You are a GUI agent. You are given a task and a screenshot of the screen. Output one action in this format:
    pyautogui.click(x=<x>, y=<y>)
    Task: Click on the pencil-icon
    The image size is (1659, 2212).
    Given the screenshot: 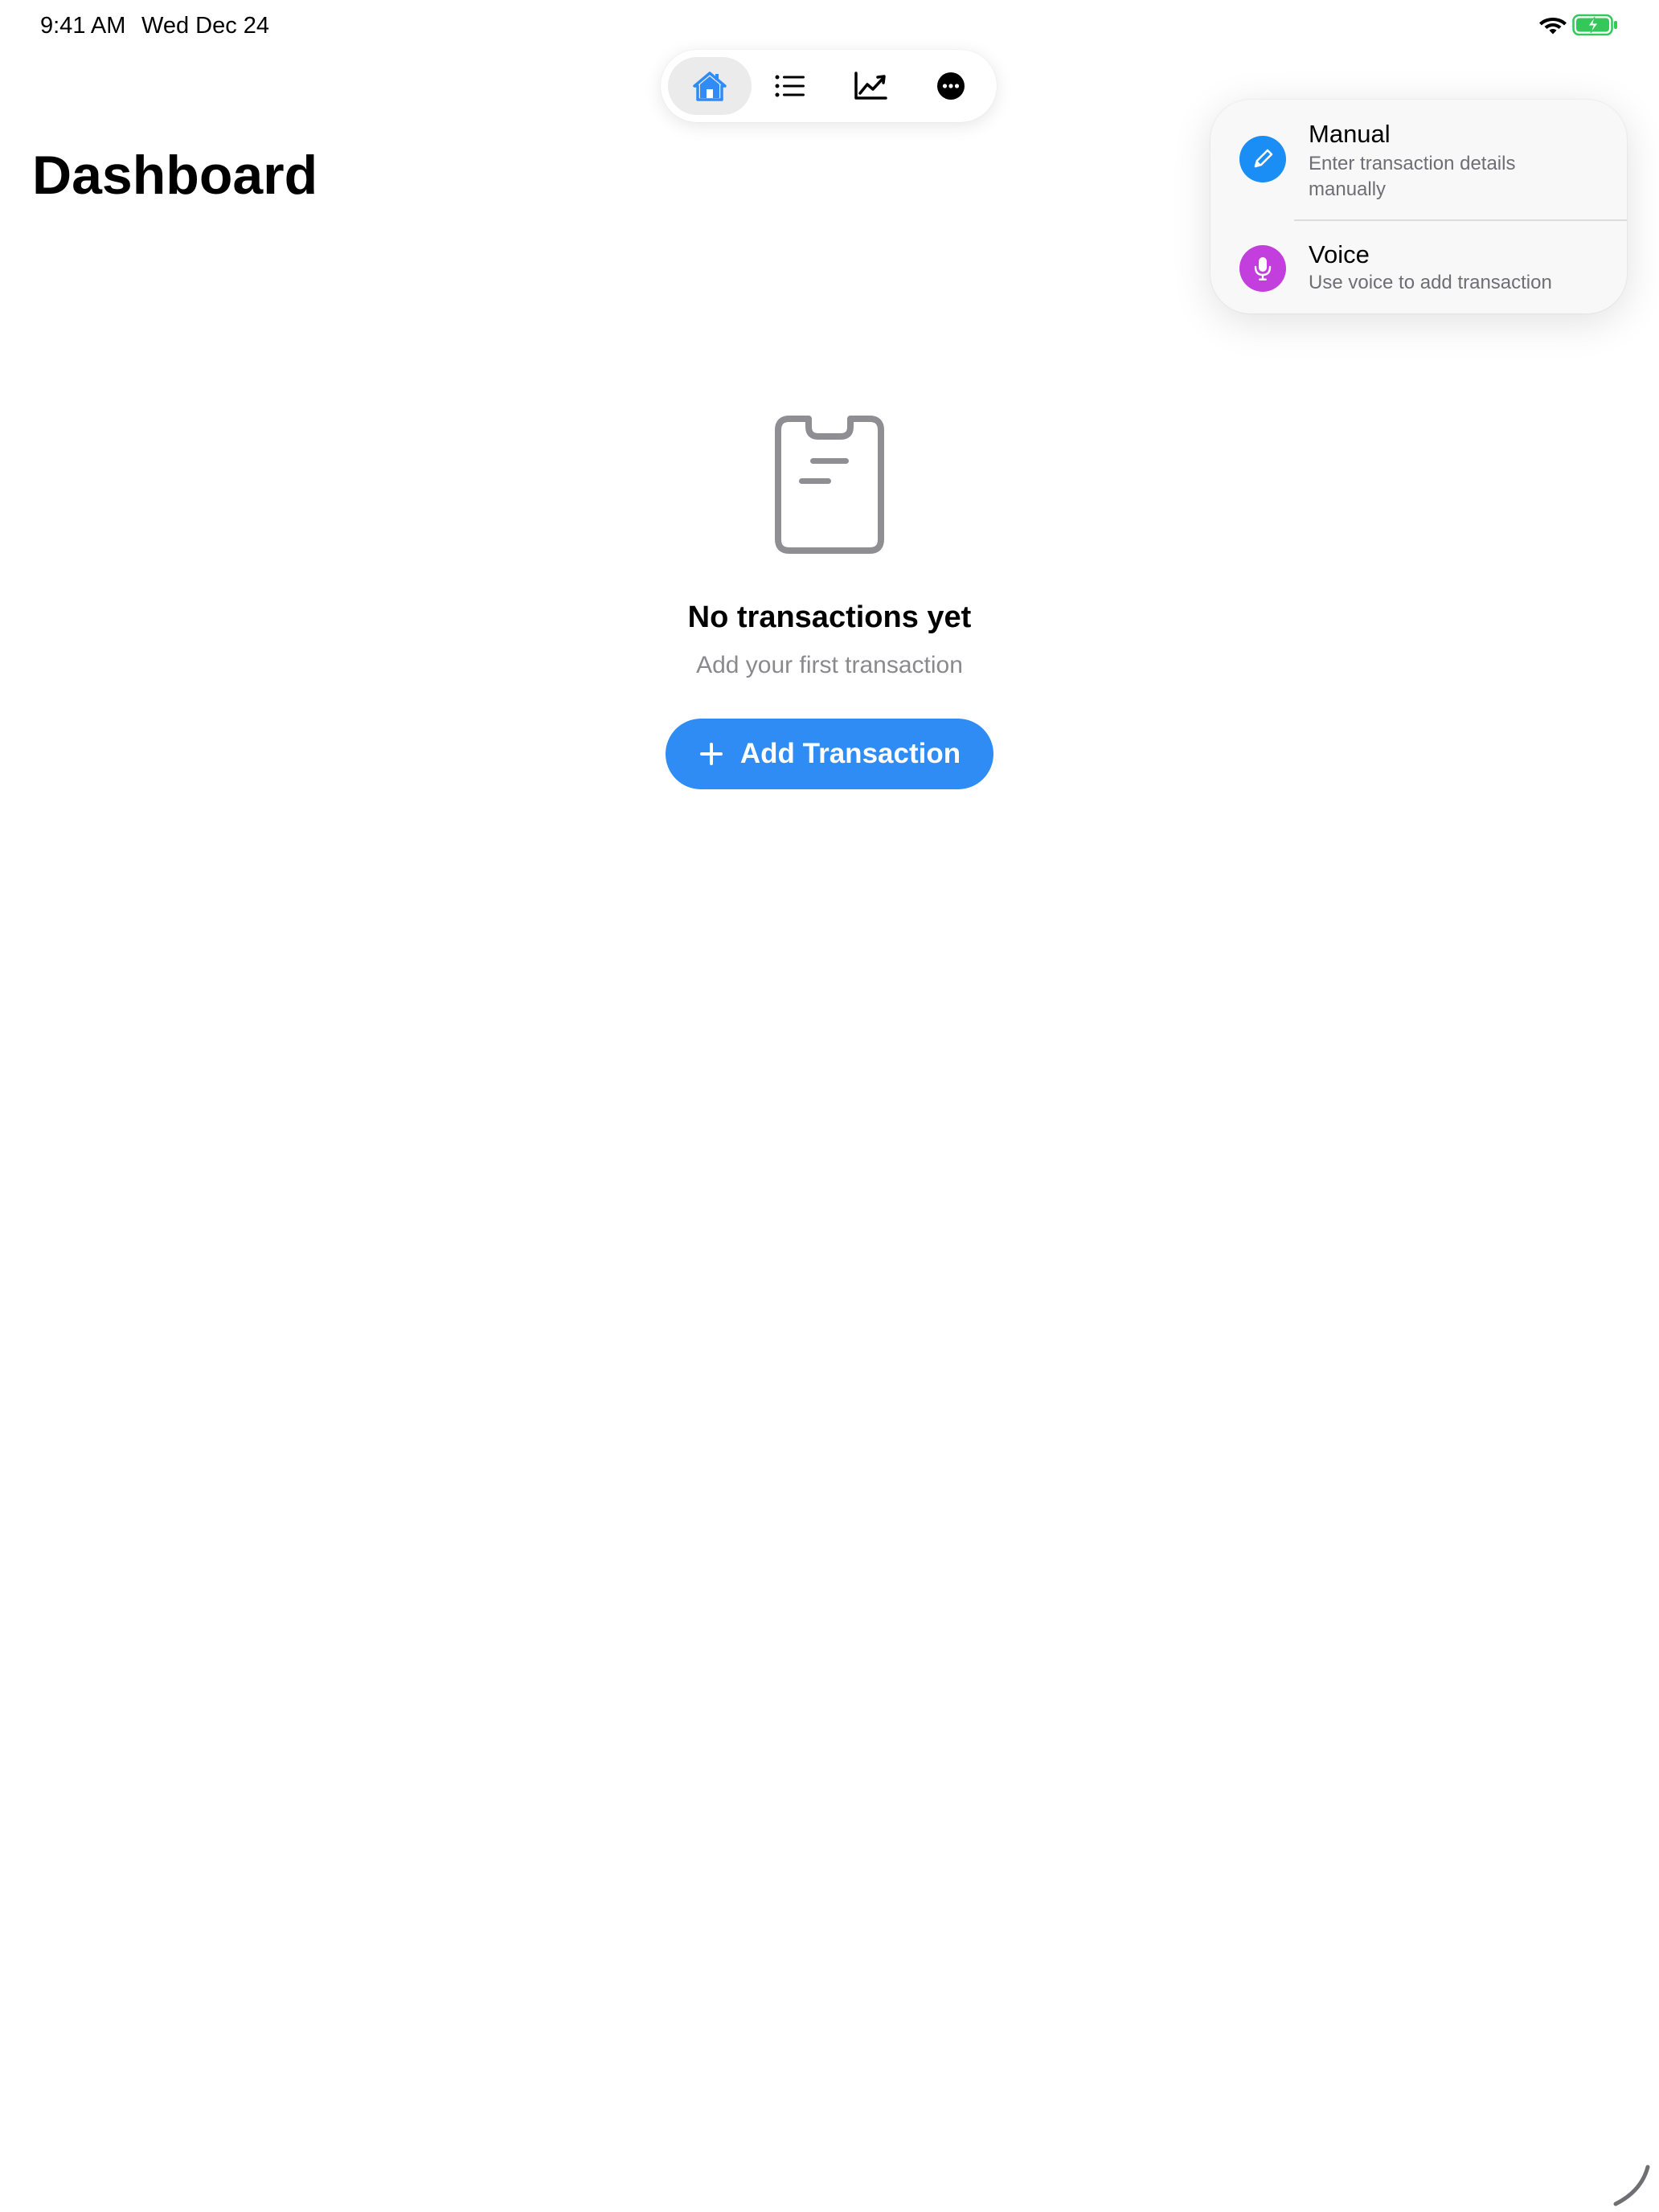 What is the action you would take?
    pyautogui.click(x=1262, y=159)
    